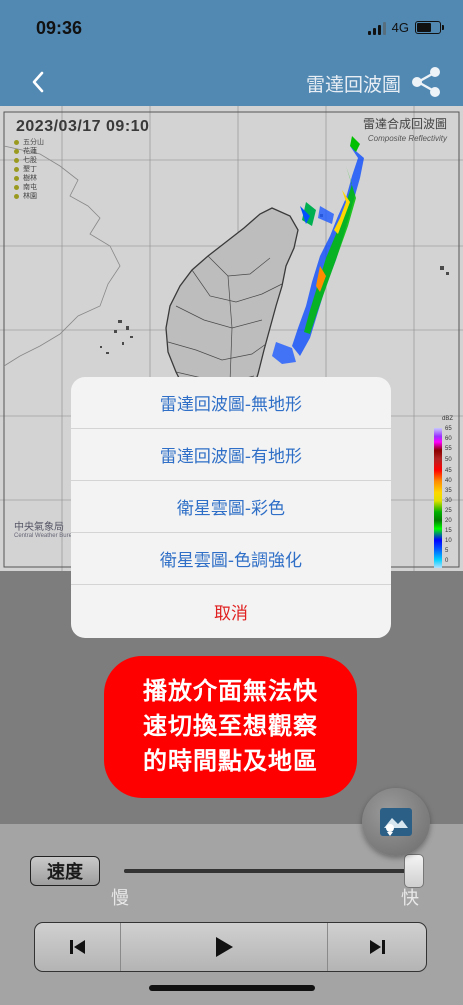 The width and height of the screenshot is (463, 1005). I want to click on map-subtitle: Composite Reflectivity, so click(407, 138).